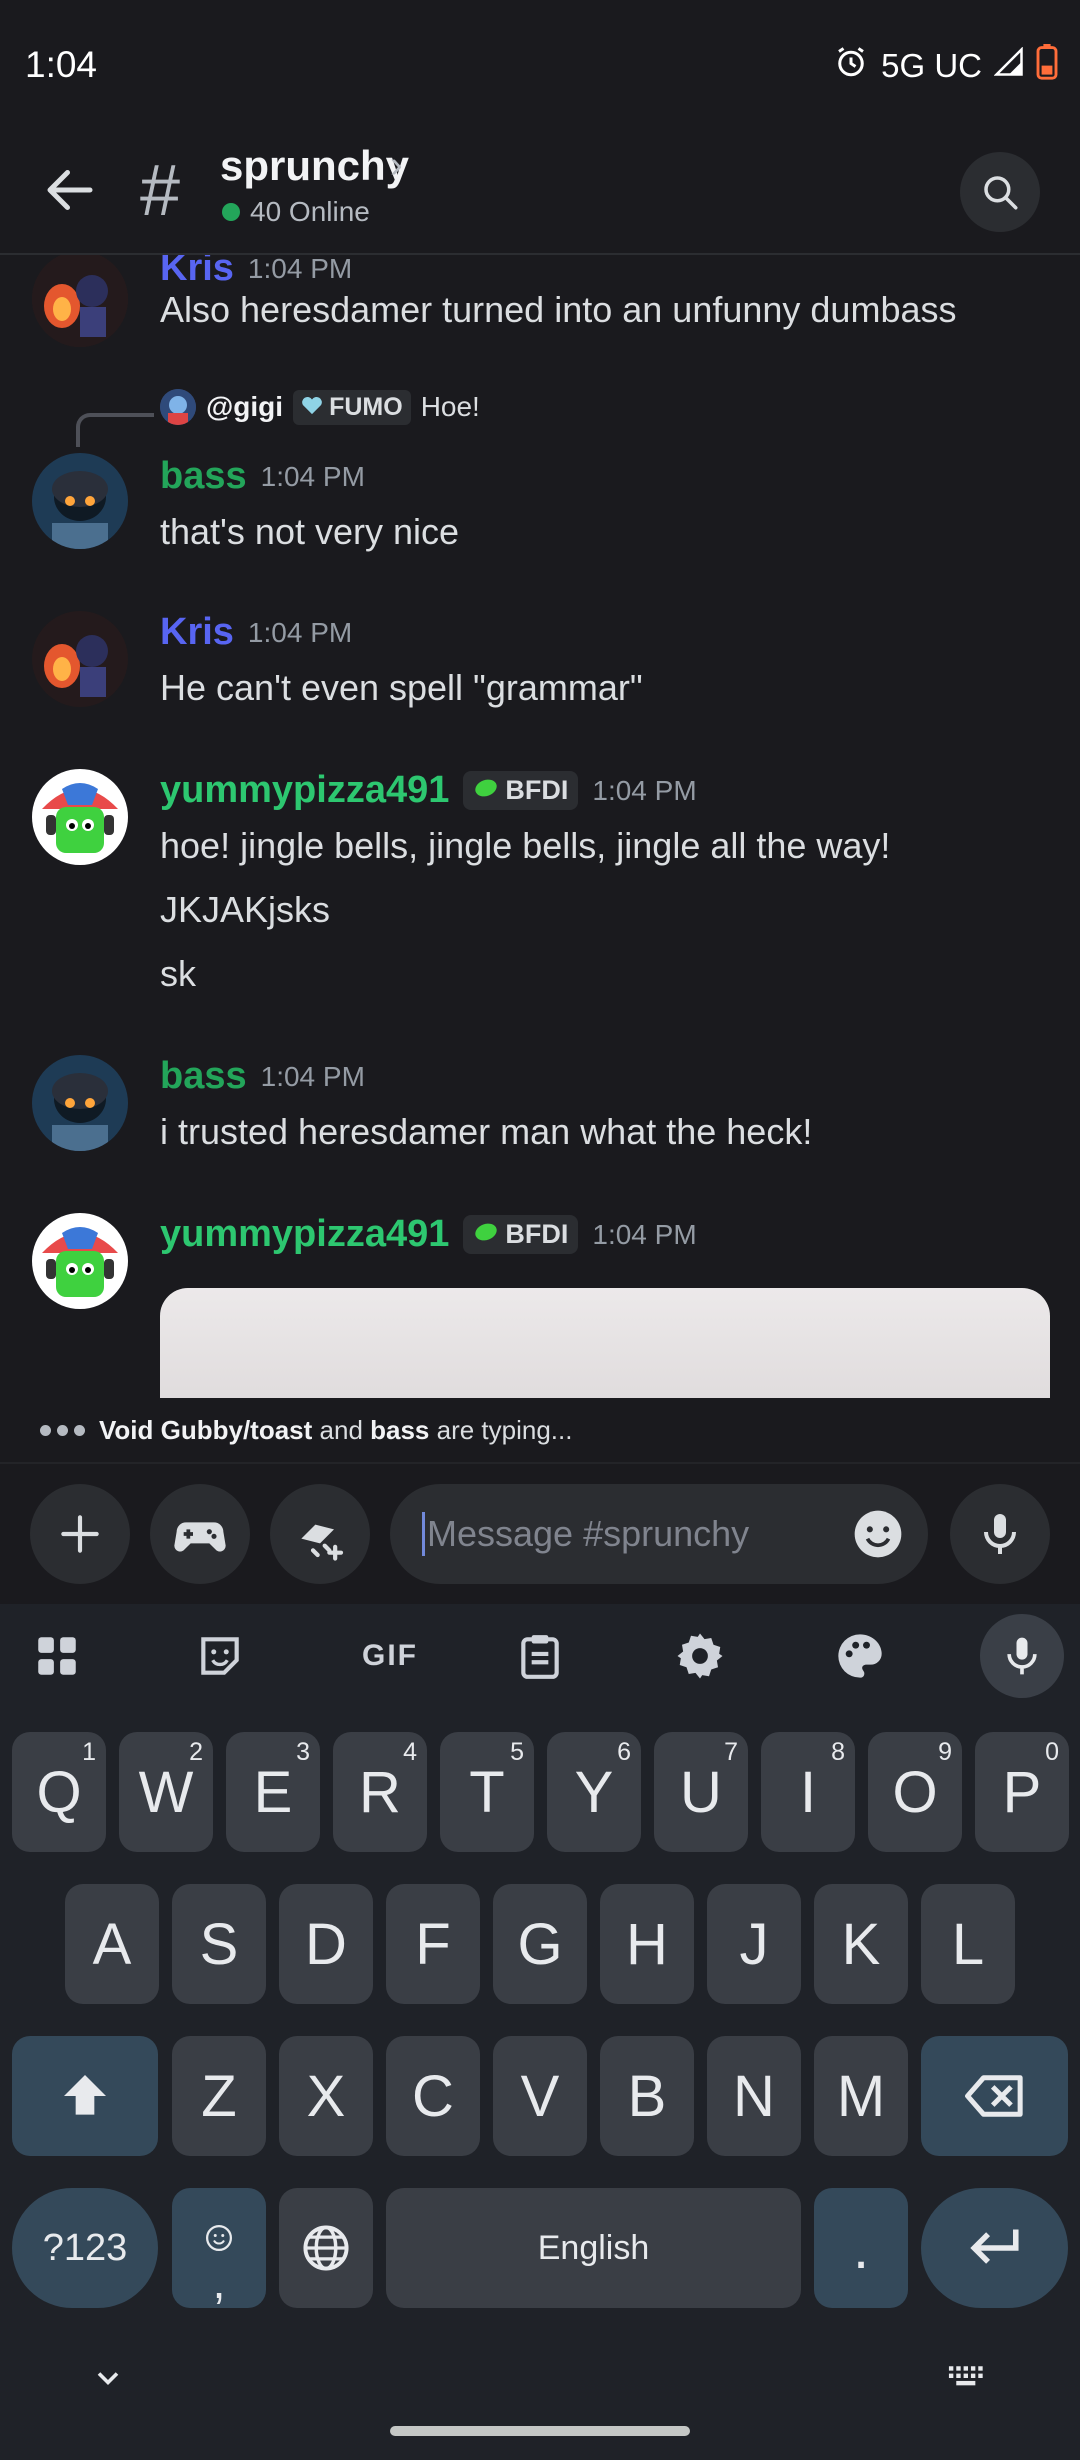  I want to click on key-p: P0, so click(1022, 1792).